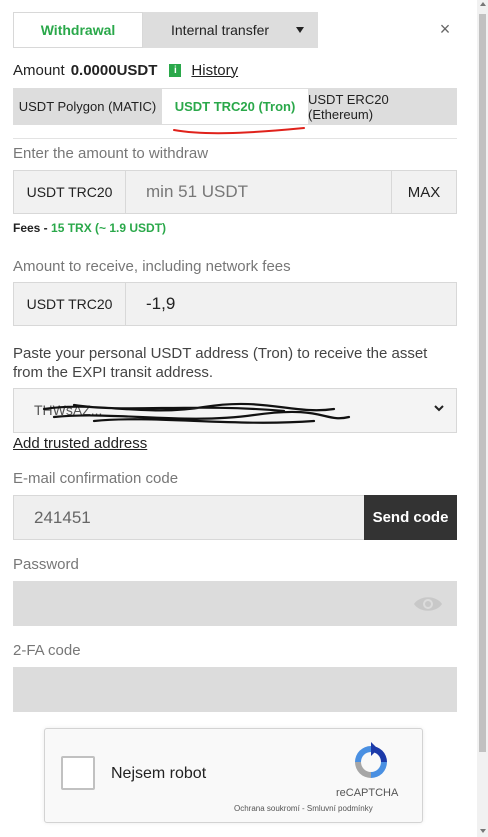 This screenshot has height=837, width=488. Describe the element at coordinates (189, 517) in the screenshot. I see `email-code-input: 241451` at that location.